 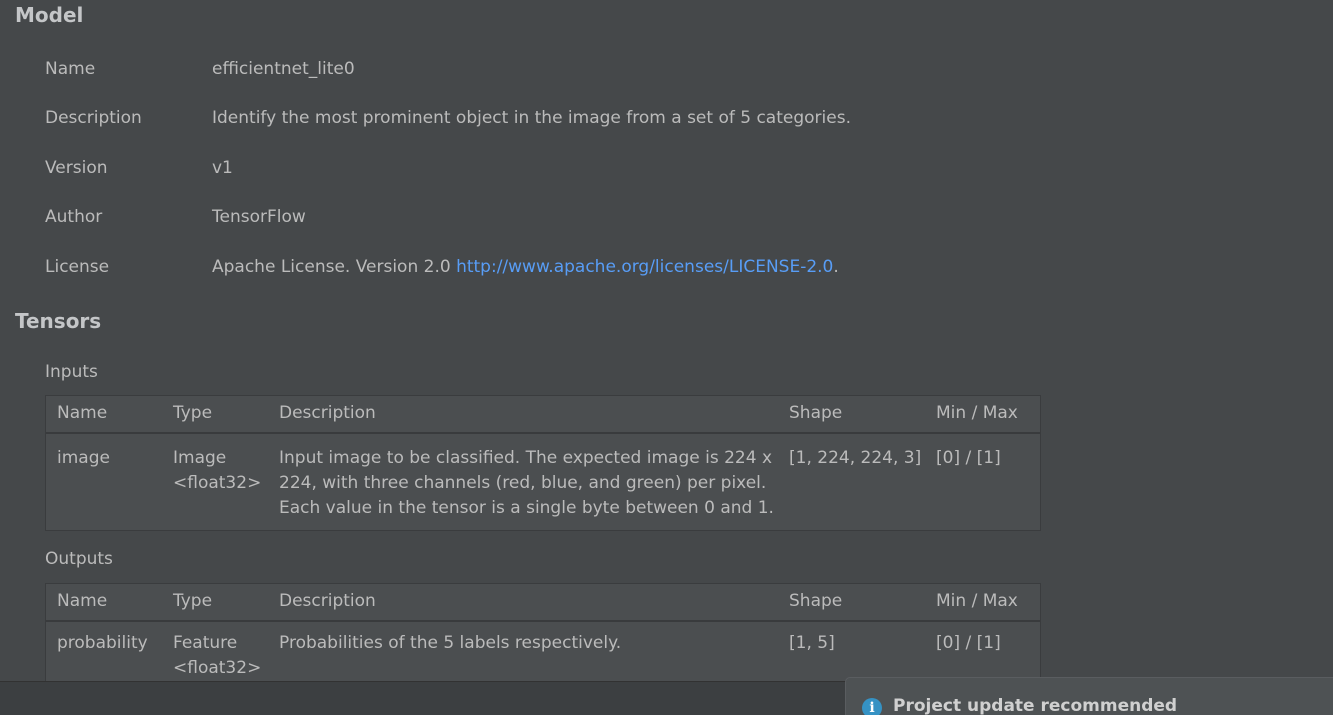 I want to click on info-icon: i, so click(x=872, y=706).